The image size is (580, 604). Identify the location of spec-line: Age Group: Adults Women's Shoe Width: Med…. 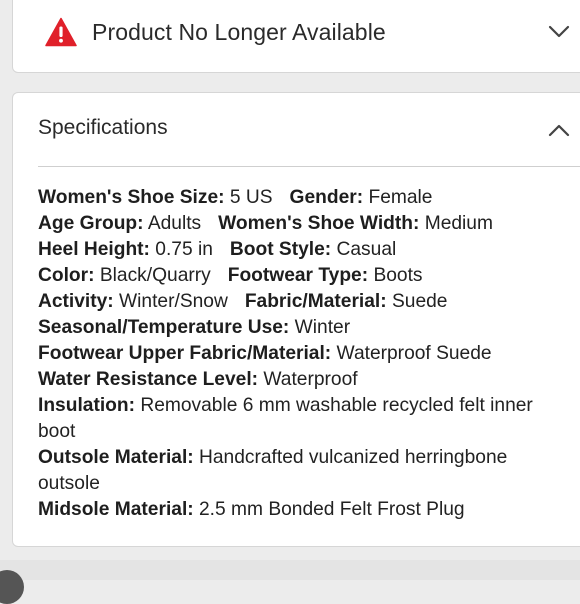
(303, 224).